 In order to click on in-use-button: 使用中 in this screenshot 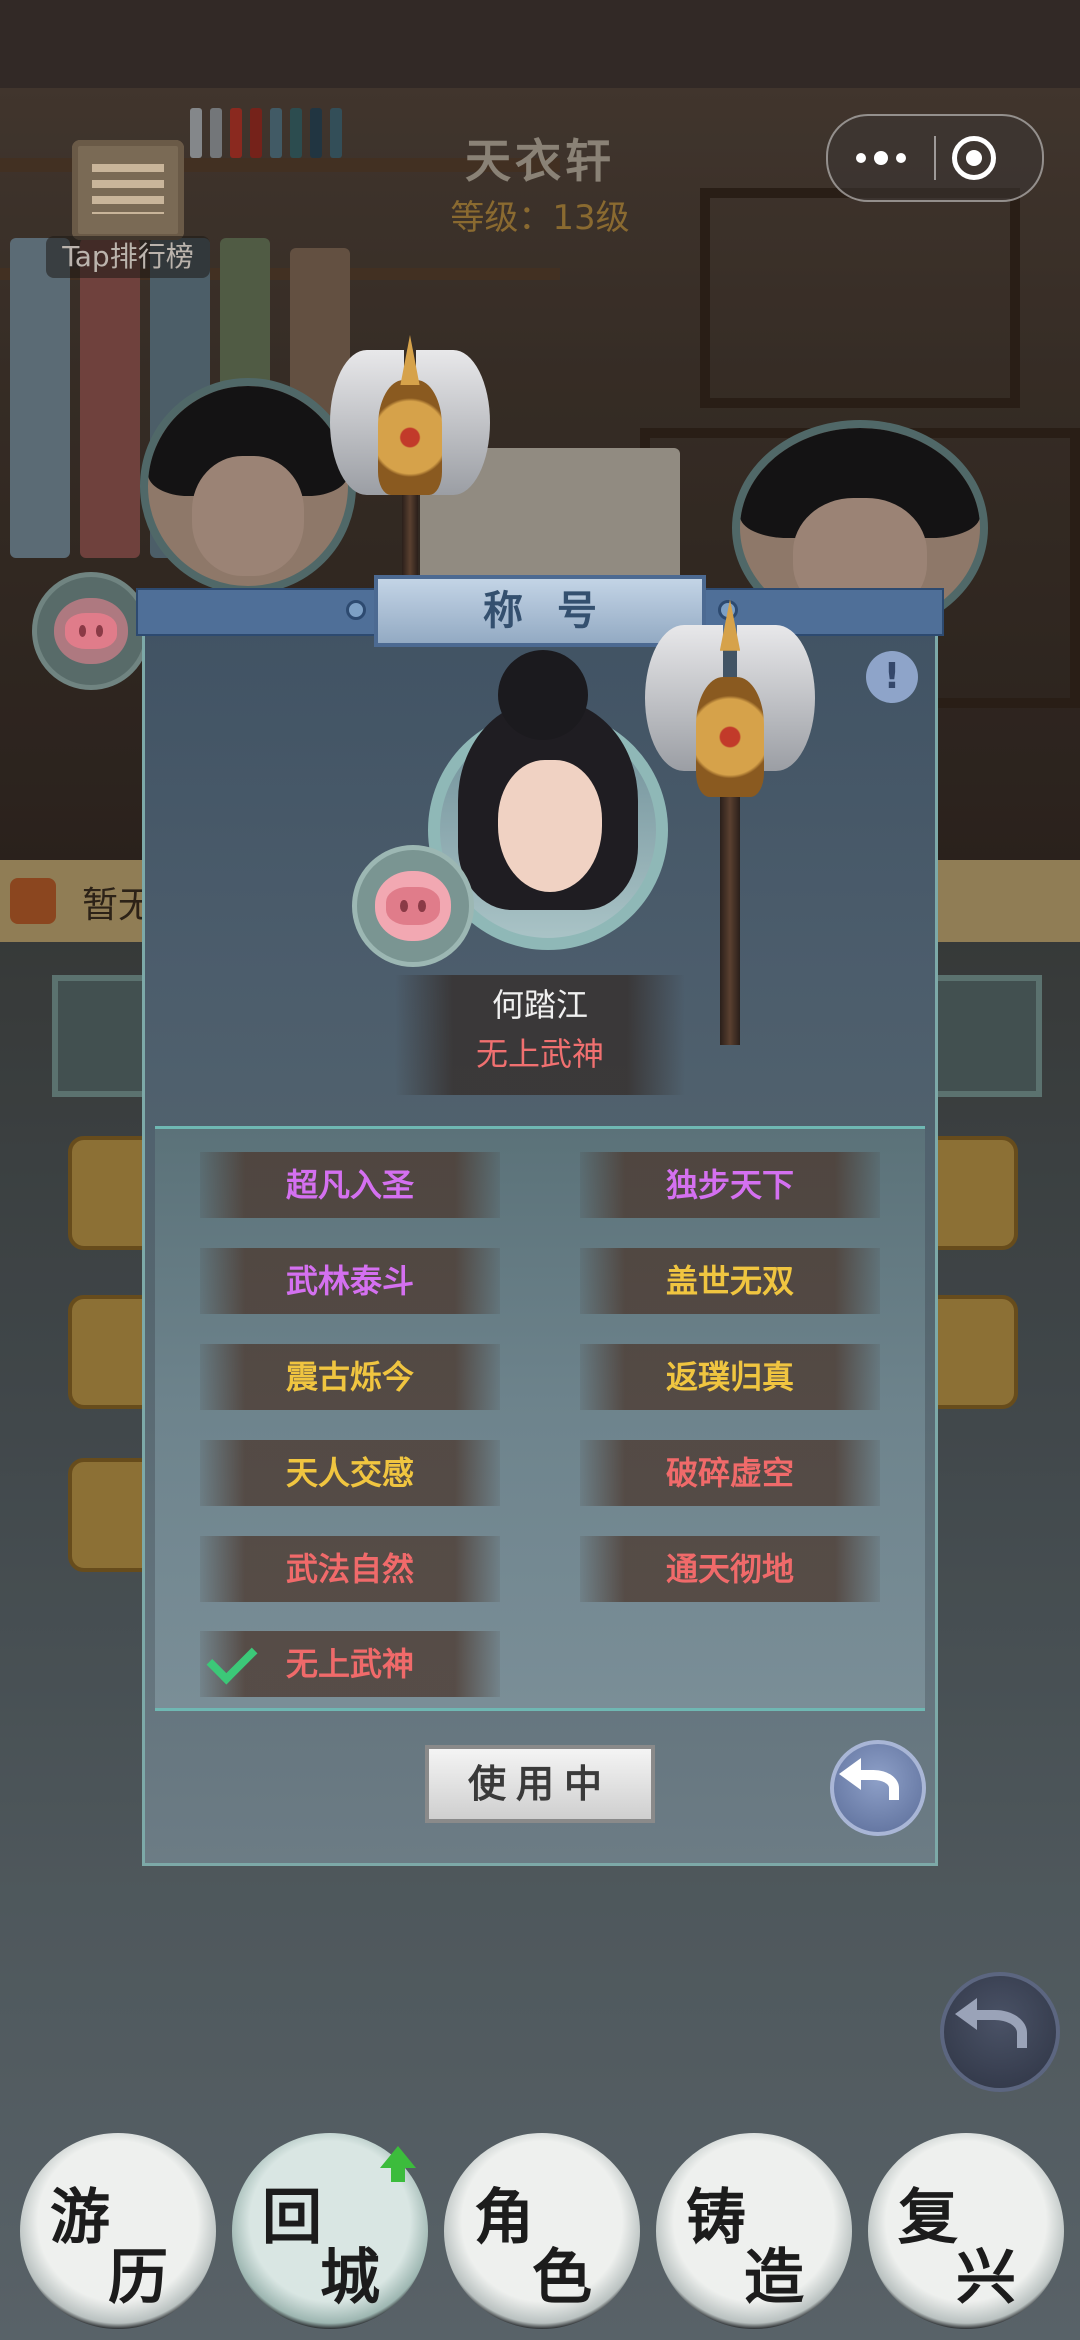, I will do `click(540, 1784)`.